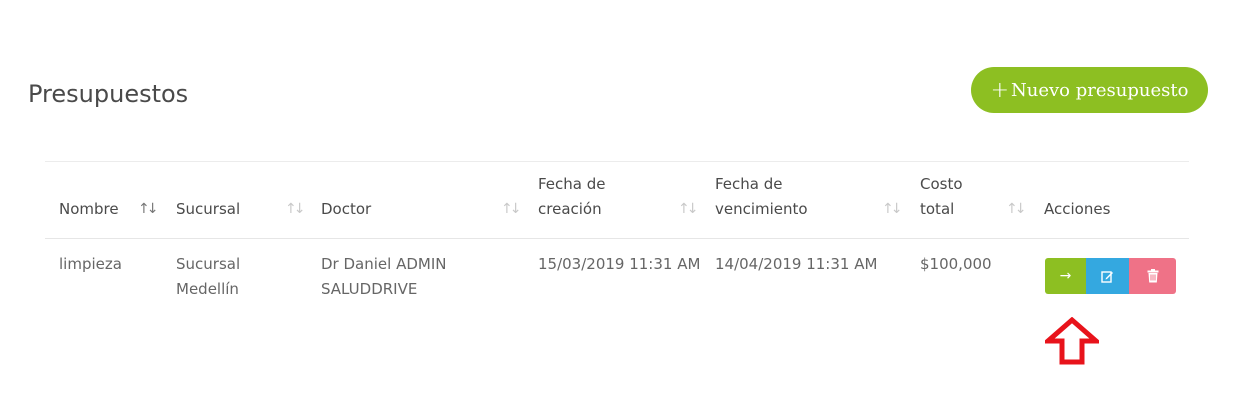  Describe the element at coordinates (90, 264) in the screenshot. I see `cell-nombre: limpieza` at that location.